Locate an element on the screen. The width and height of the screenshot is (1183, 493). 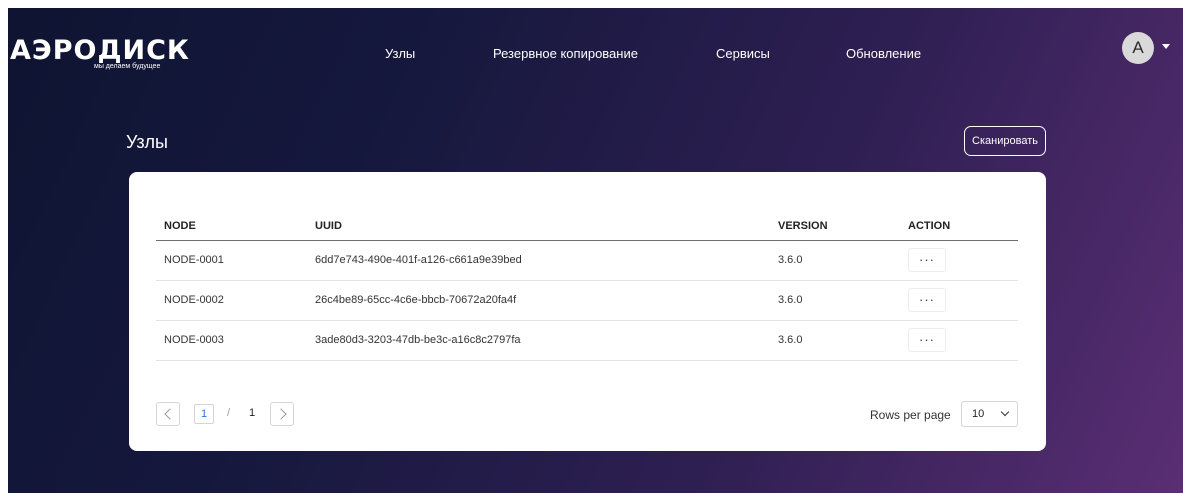
cell-node: NODE-0003 is located at coordinates (194, 340).